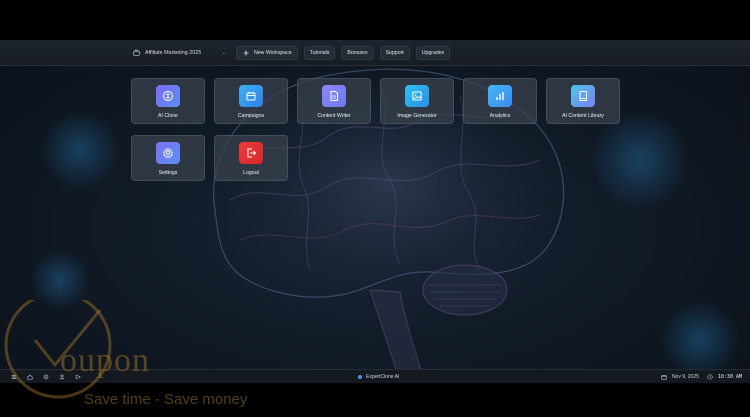  Describe the element at coordinates (500, 116) in the screenshot. I see `tile-label: Analytics` at that location.